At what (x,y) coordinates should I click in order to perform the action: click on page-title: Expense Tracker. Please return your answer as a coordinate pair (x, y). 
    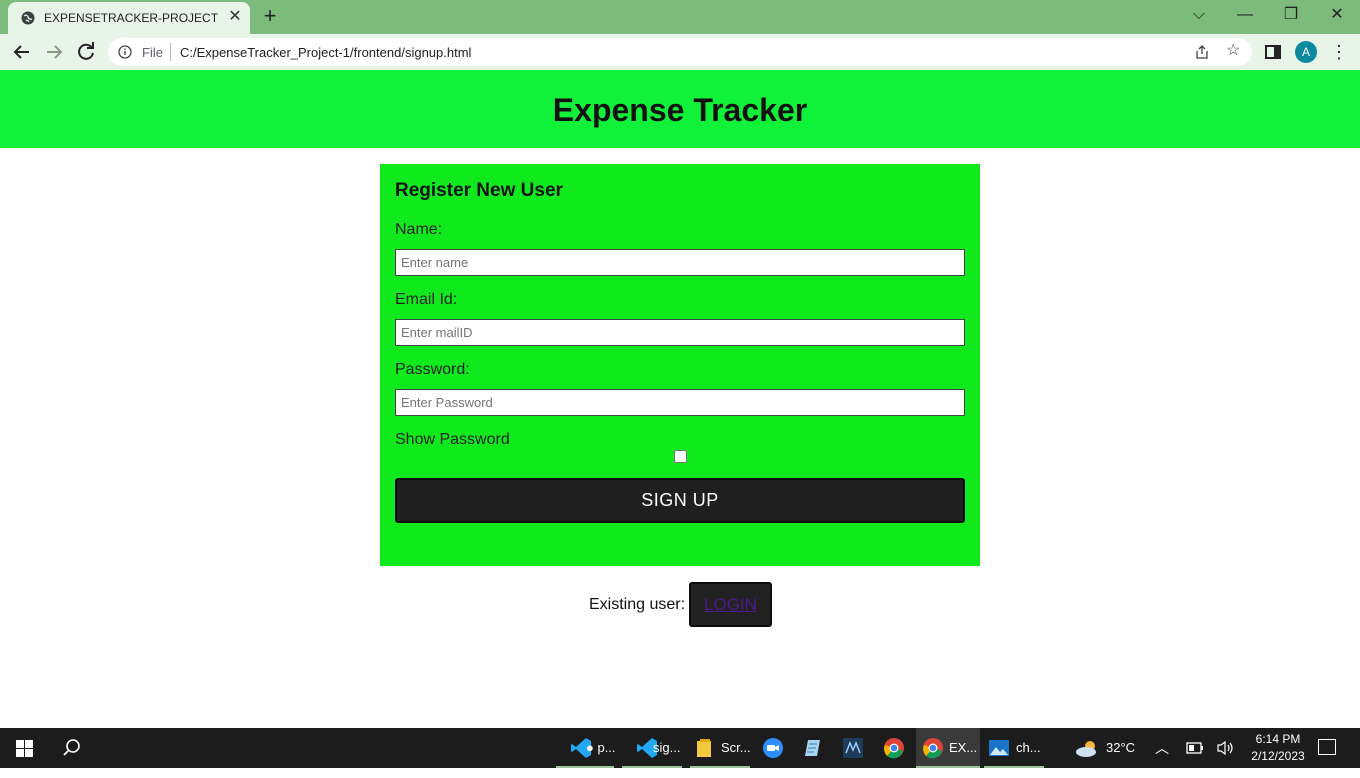
    Looking at the image, I should click on (680, 110).